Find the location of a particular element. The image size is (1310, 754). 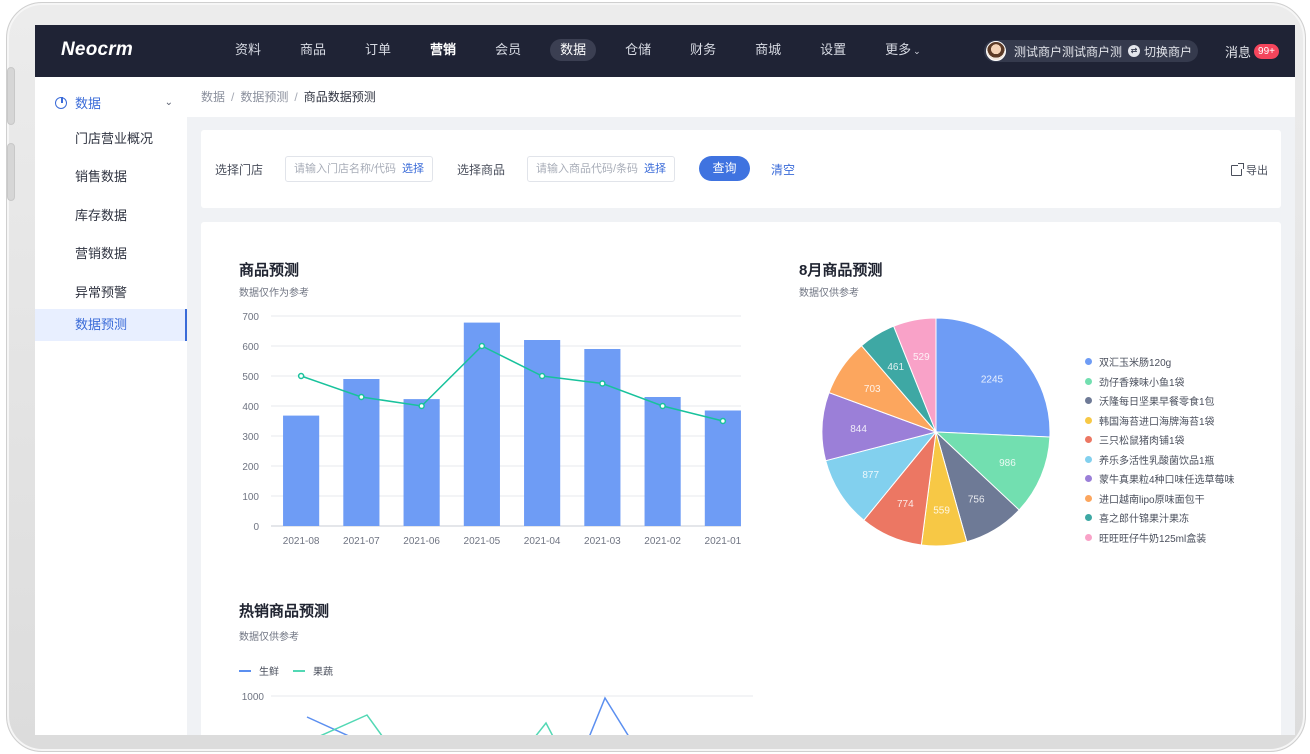

store-select-link: 选择 is located at coordinates (417, 169).